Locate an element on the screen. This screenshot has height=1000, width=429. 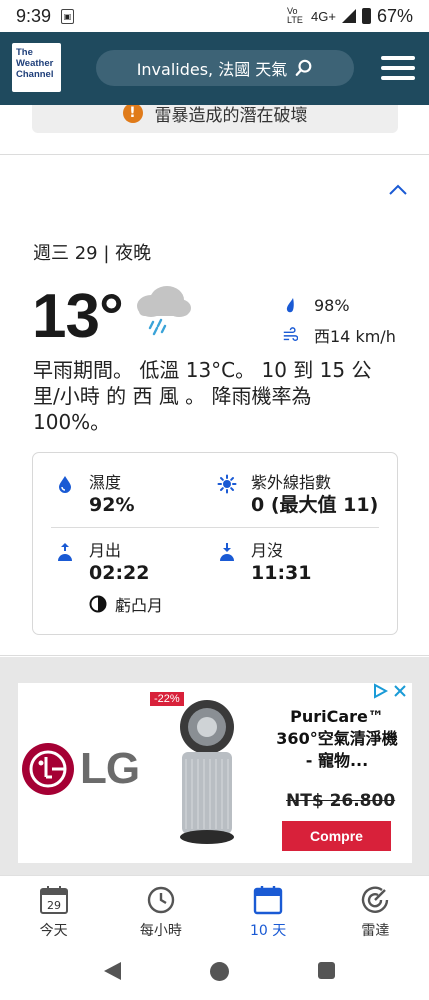
nav-10day: 10 天 is located at coordinates (268, 909).